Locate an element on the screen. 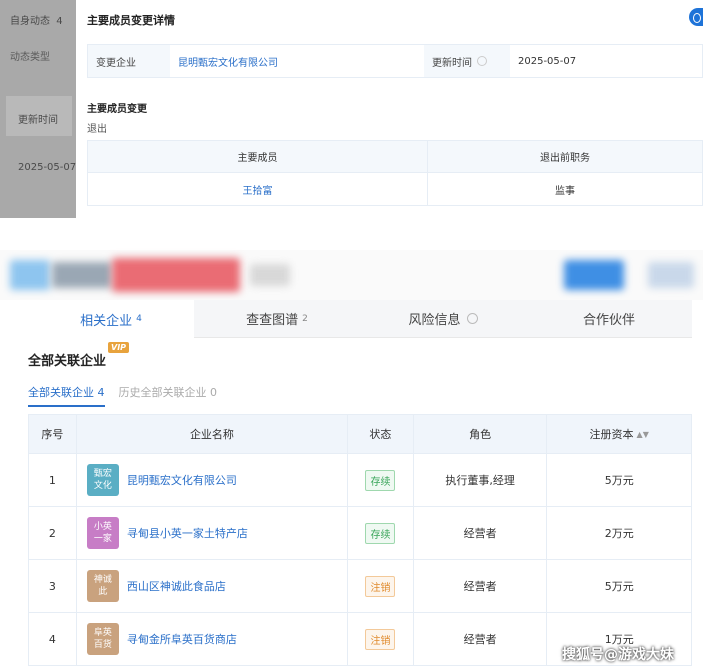 Image resolution: width=703 pixels, height=670 pixels. row-index: 4 is located at coordinates (53, 639).